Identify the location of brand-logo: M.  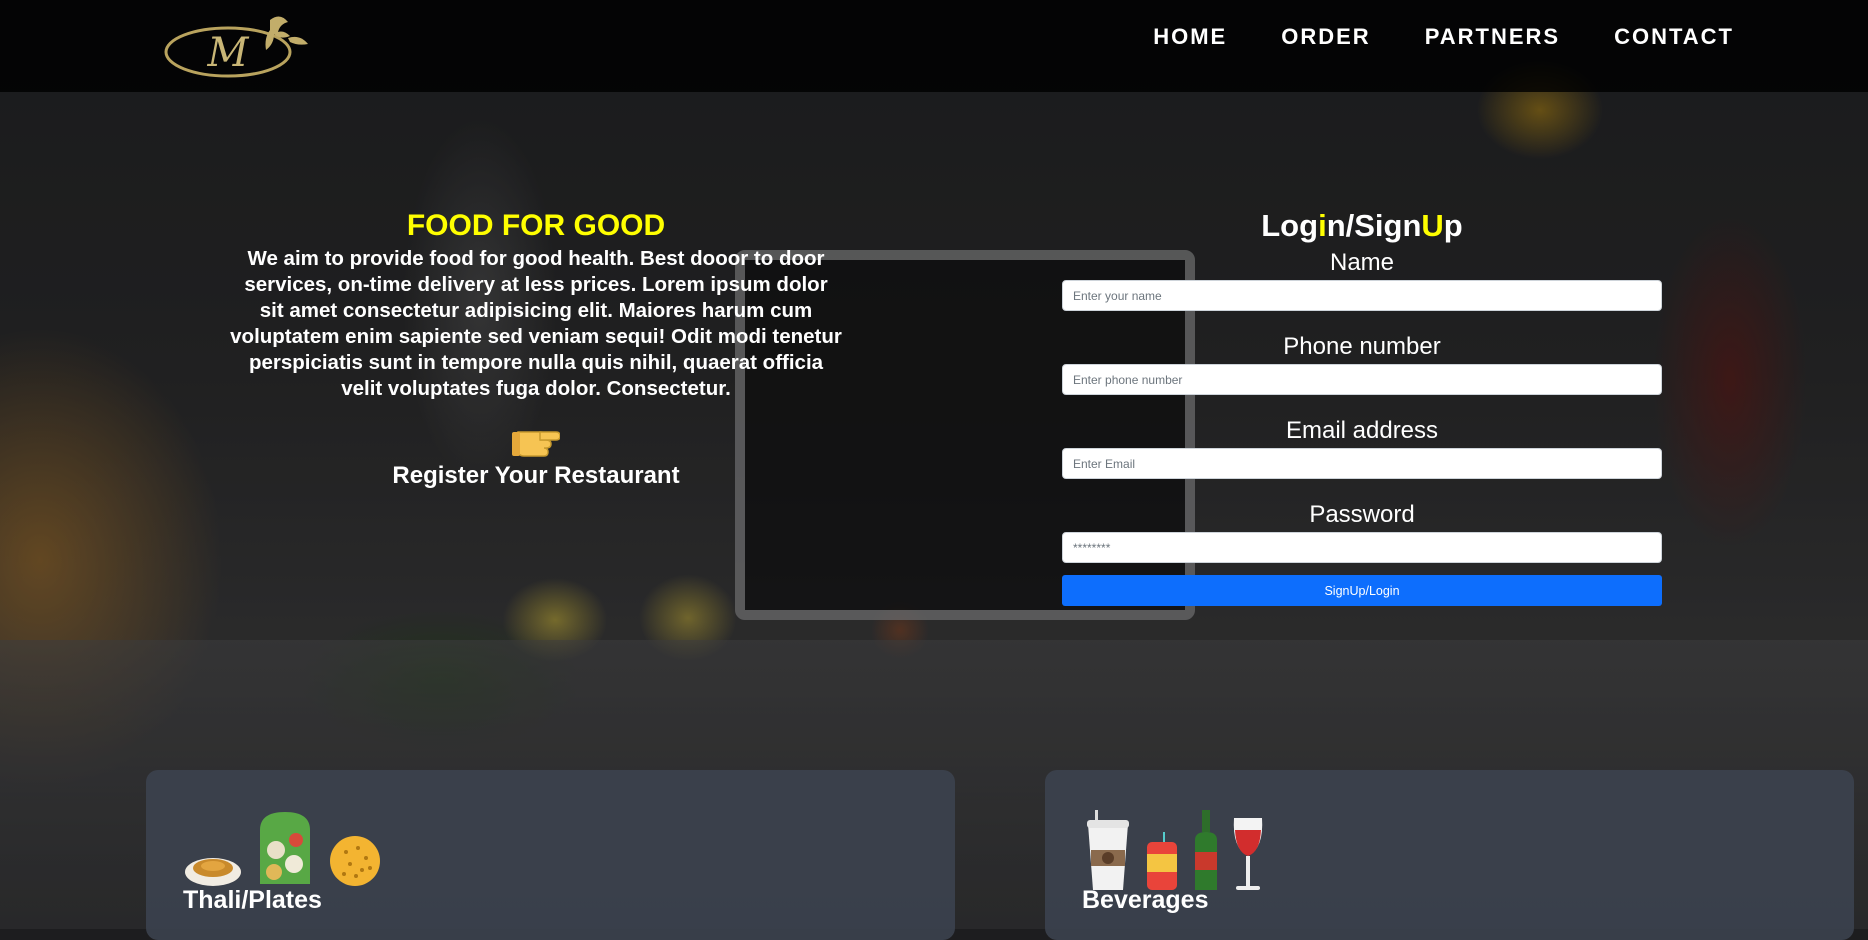
(238, 45).